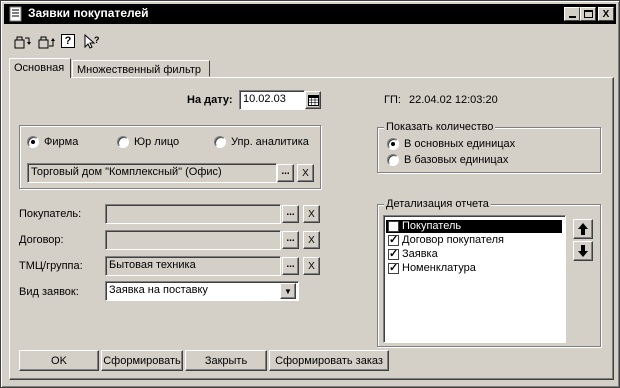  I want to click on order-type-dropdown-button: ▼, so click(288, 291).